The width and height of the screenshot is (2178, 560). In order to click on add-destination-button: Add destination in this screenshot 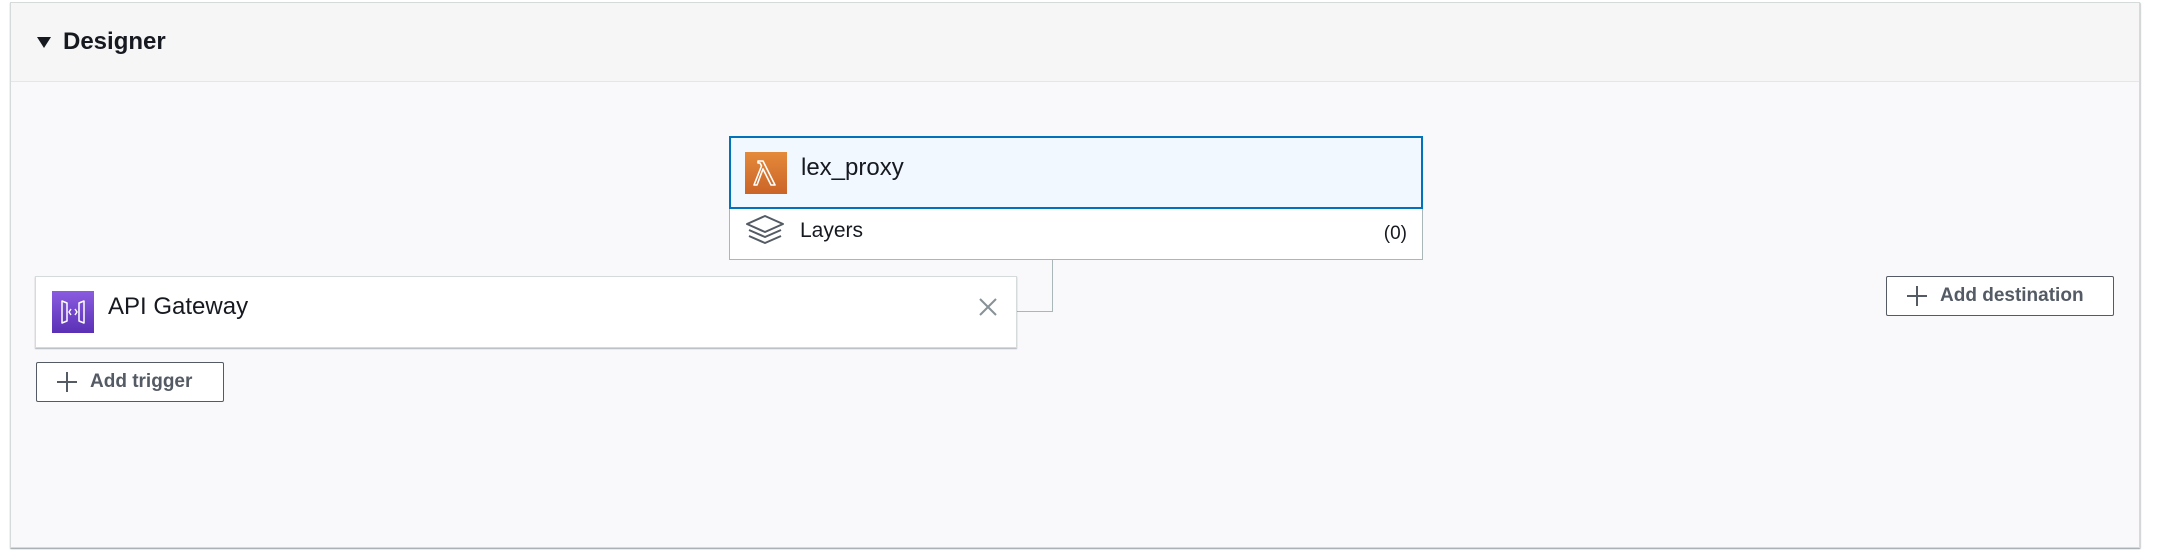, I will do `click(2000, 296)`.